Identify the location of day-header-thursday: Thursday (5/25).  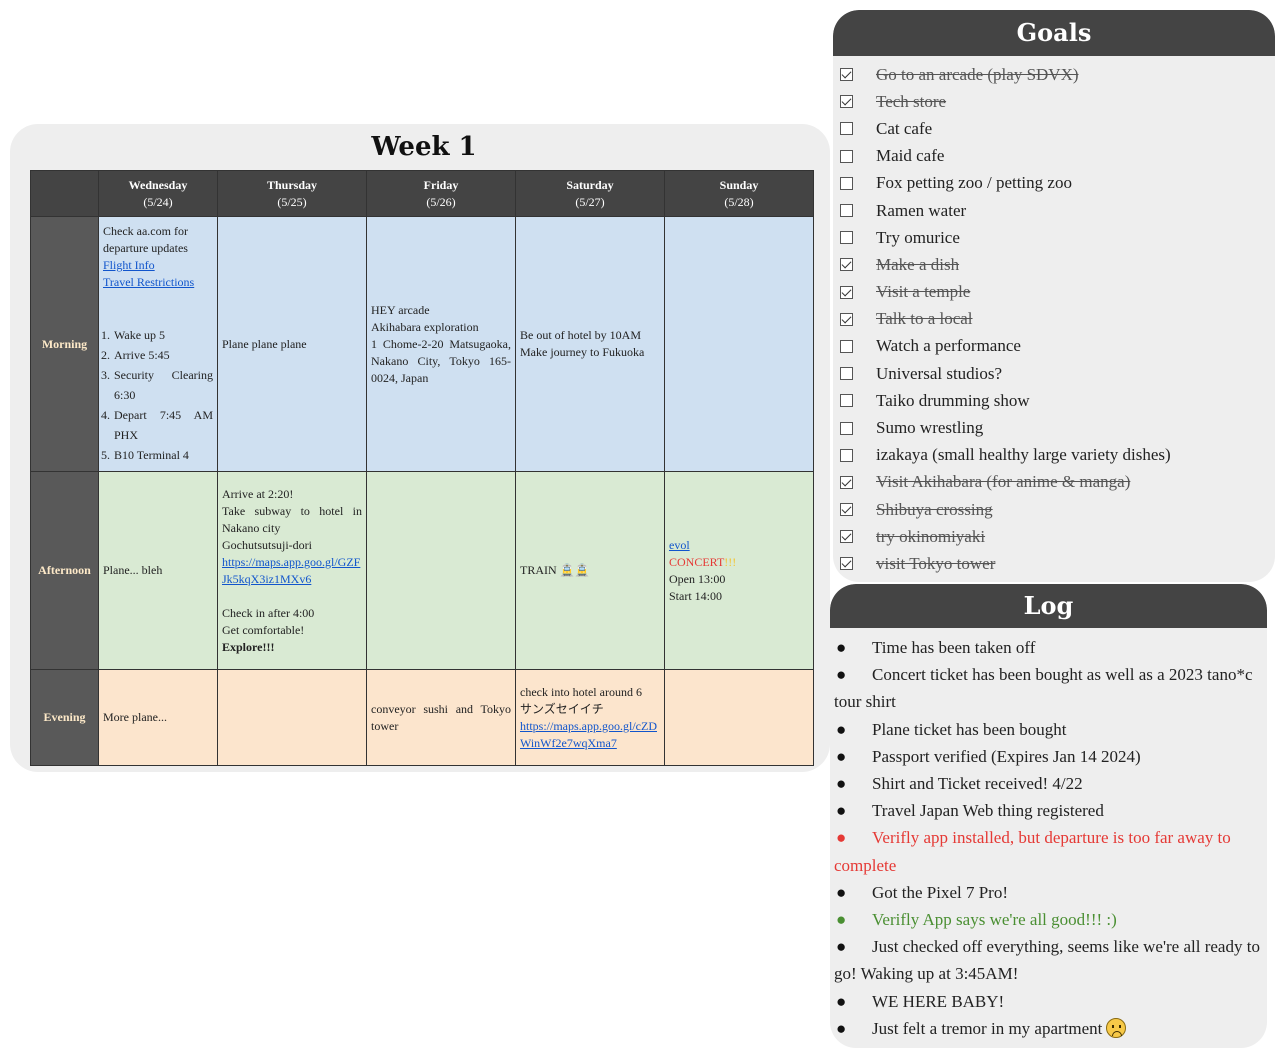
(292, 193).